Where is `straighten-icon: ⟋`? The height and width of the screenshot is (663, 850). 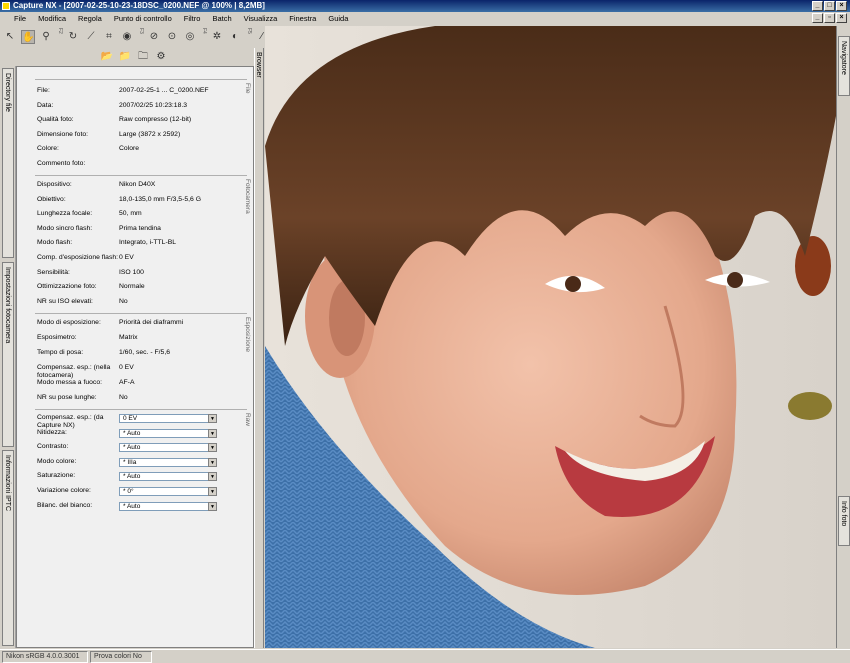
straighten-icon: ⟋ is located at coordinates (91, 37).